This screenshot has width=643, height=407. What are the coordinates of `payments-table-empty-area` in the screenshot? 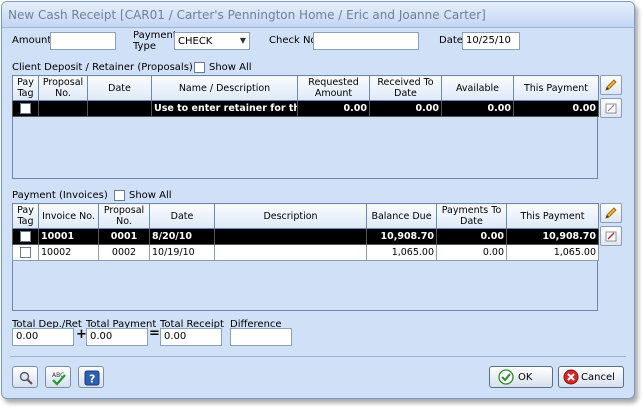 It's located at (305, 286).